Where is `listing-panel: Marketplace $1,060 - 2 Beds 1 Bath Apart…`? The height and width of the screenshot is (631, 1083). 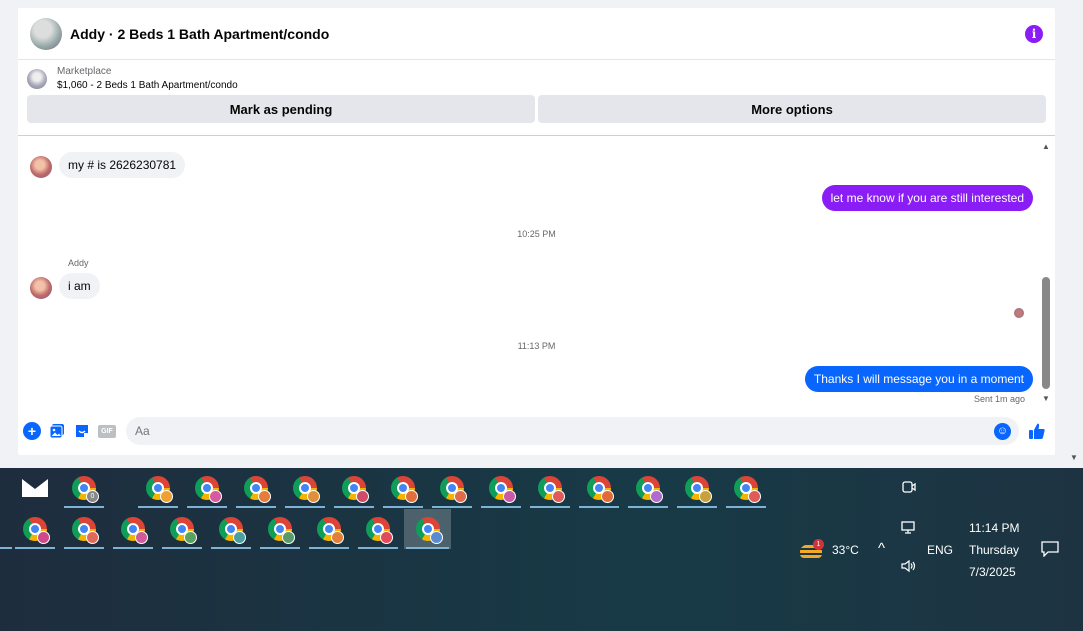
listing-panel: Marketplace $1,060 - 2 Beds 1 Bath Apart… is located at coordinates (536, 98).